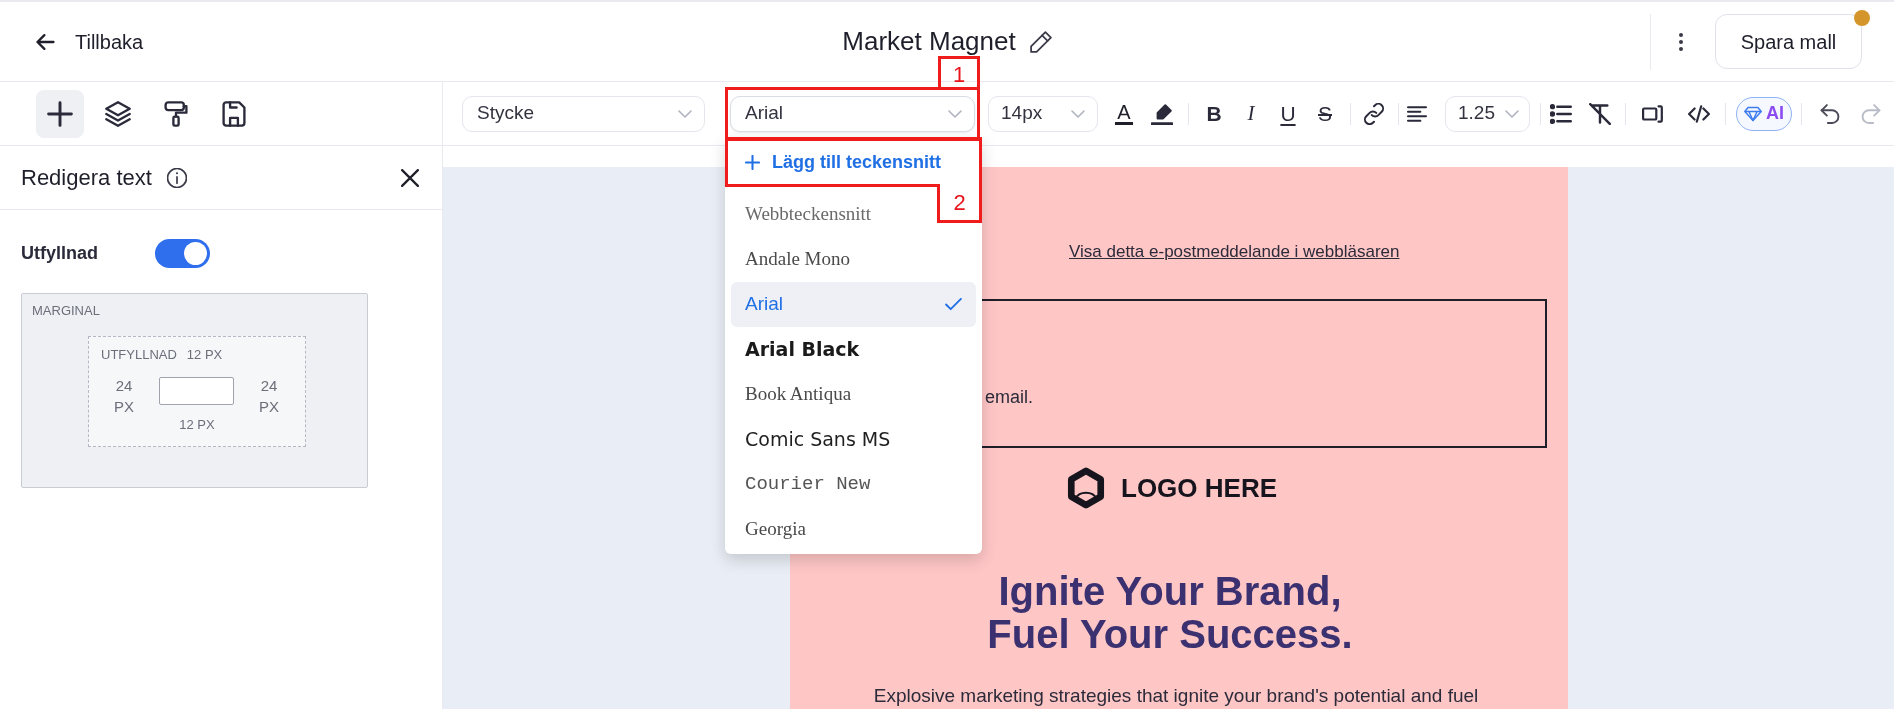  Describe the element at coordinates (118, 113) in the screenshot. I see `layers-icon` at that location.